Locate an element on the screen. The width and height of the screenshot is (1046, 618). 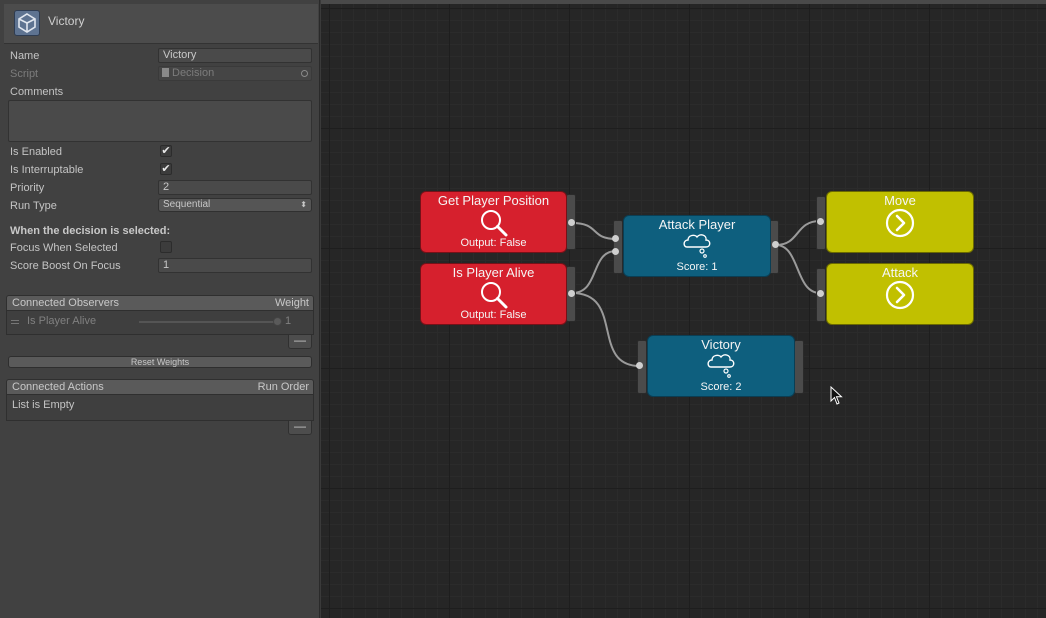
node-title: Get Player Position is located at coordinates (493, 200).